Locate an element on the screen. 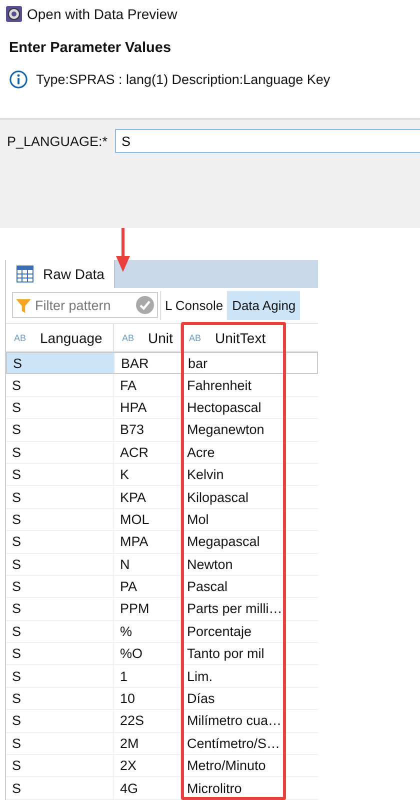 The width and height of the screenshot is (420, 800). table-cell: %O is located at coordinates (147, 653).